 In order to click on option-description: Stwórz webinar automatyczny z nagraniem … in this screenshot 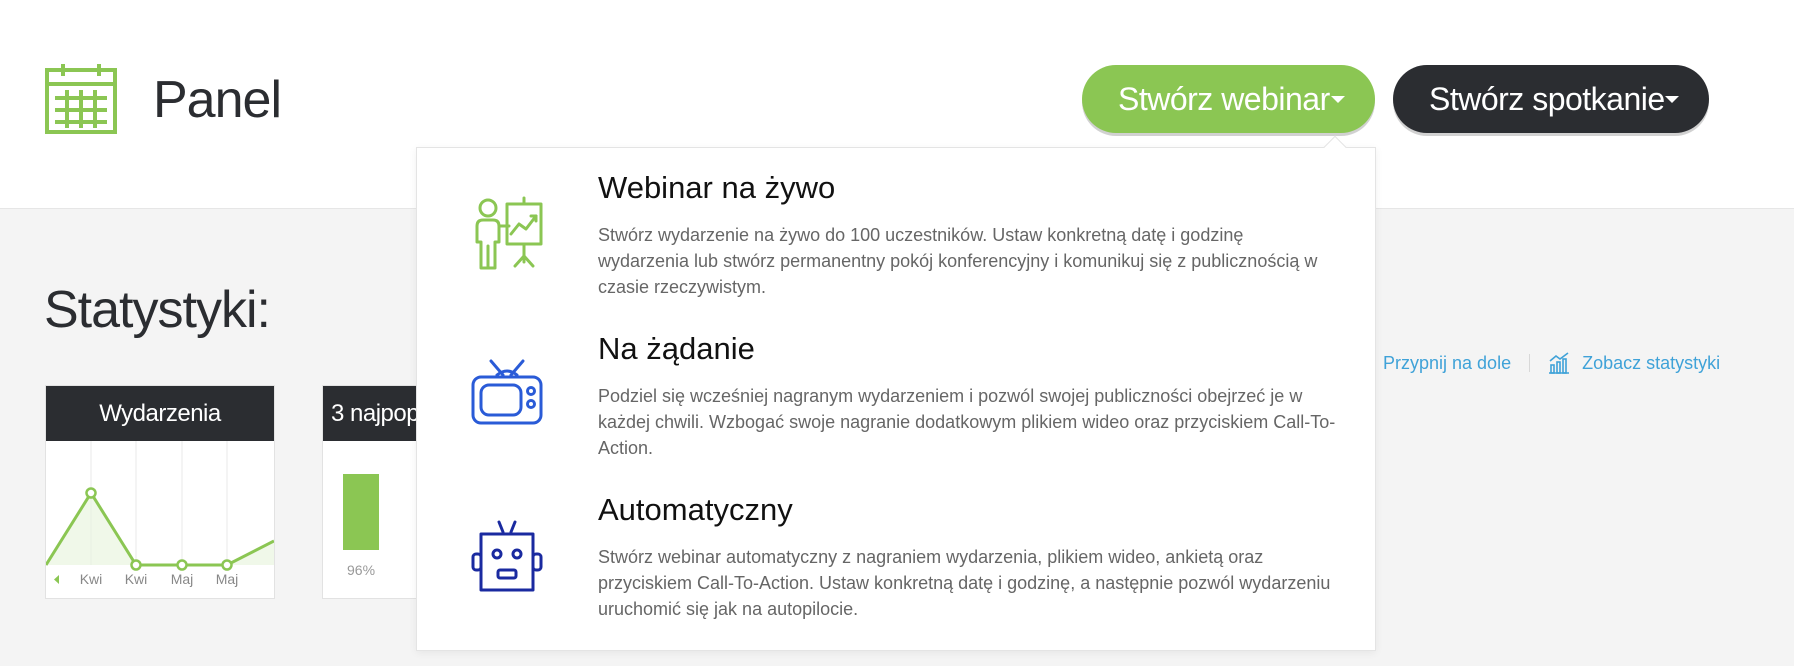, I will do `click(964, 583)`.